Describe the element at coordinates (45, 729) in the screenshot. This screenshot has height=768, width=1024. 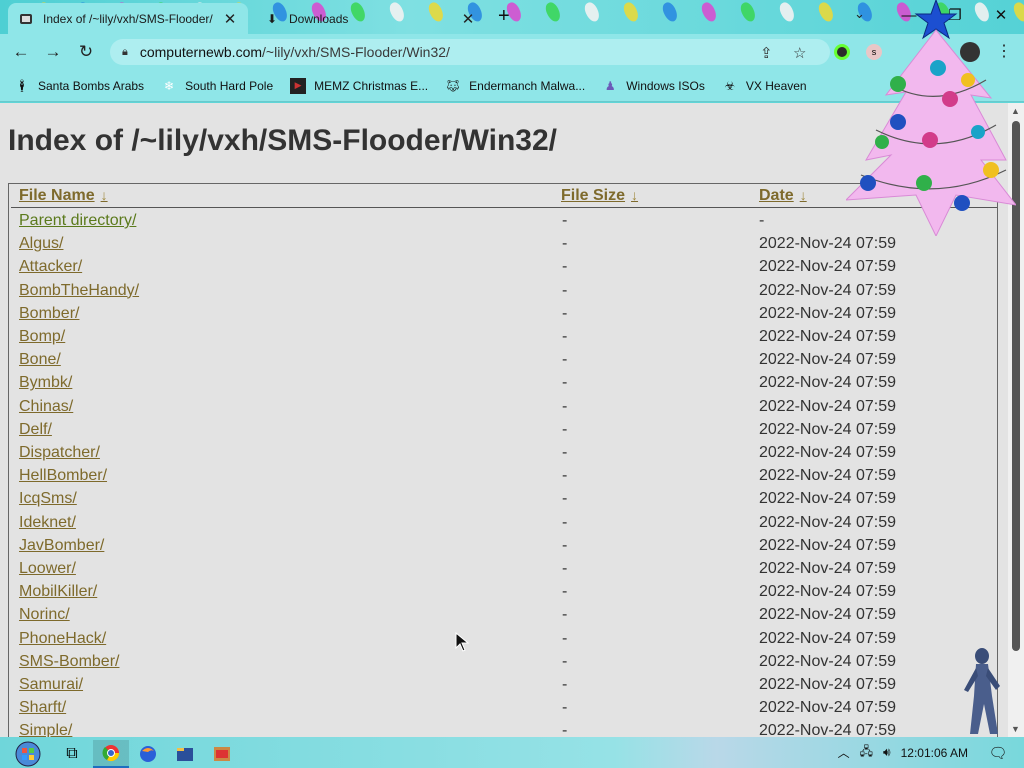
I see `file-link: Simple/` at that location.